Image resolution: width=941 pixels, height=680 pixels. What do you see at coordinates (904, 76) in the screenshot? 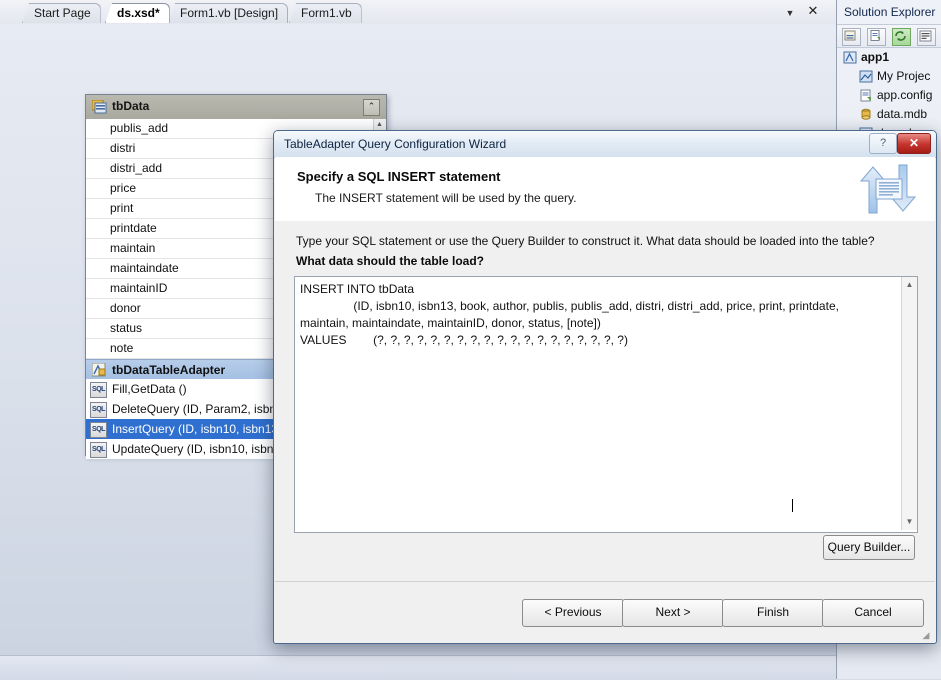
I see `tree-node-label: My Projec` at bounding box center [904, 76].